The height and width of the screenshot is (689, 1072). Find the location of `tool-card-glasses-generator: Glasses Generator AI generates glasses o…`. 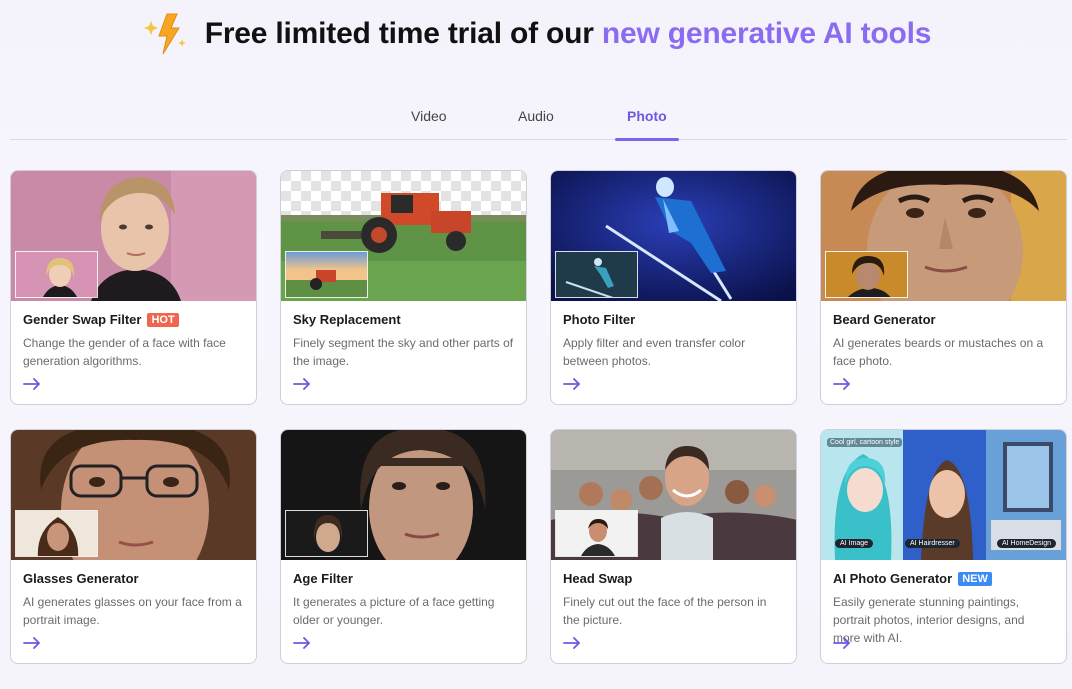

tool-card-glasses-generator: Glasses Generator AI generates glasses o… is located at coordinates (133, 546).